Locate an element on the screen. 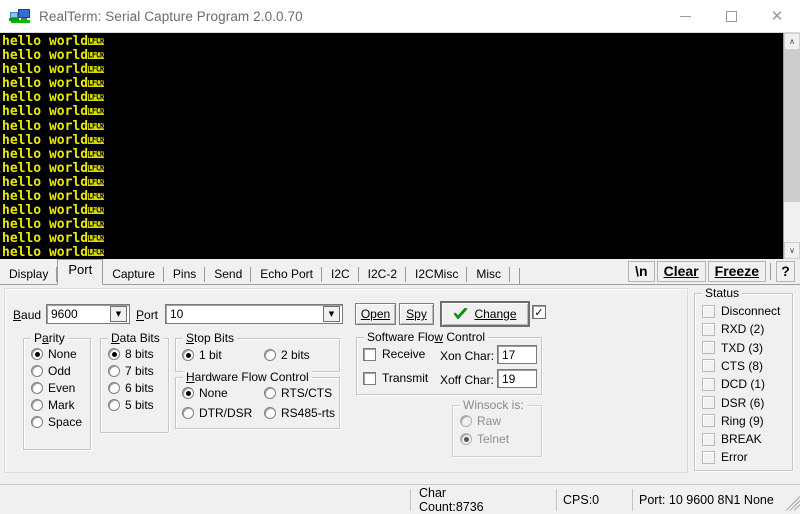 This screenshot has width=800, height=514. status-indicator-ring-9-: Ring (9) is located at coordinates (733, 421).